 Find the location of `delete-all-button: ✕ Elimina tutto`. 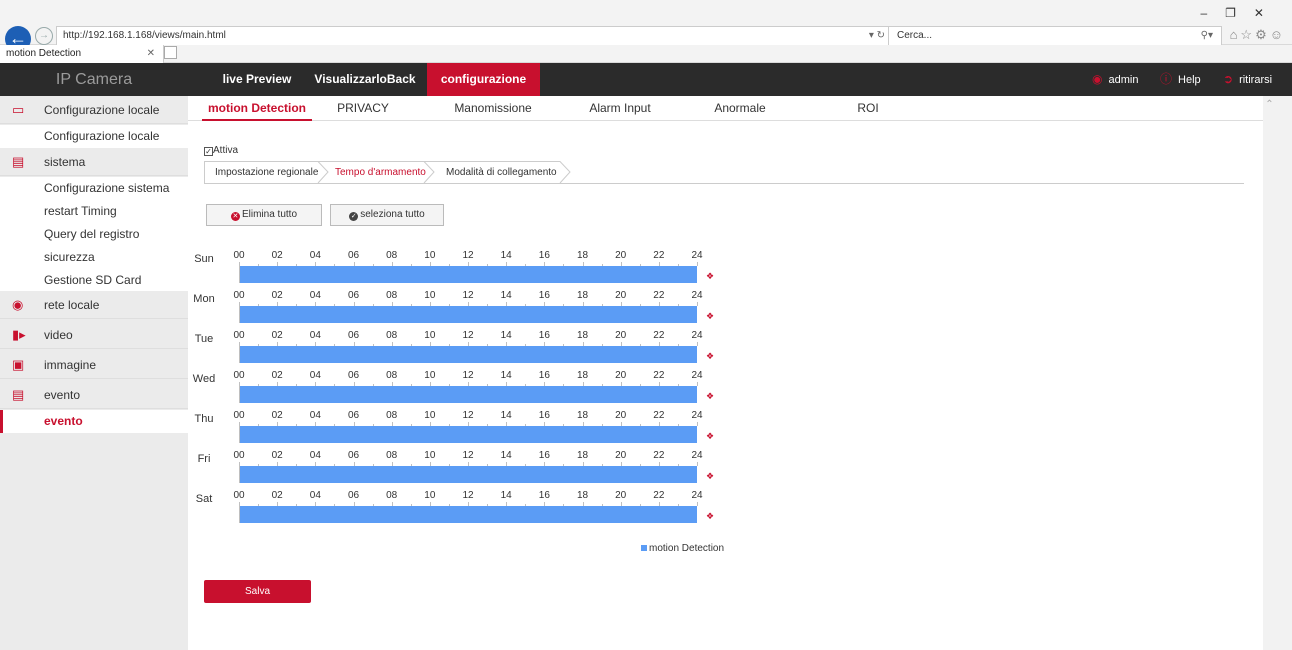

delete-all-button: ✕ Elimina tutto is located at coordinates (264, 215).